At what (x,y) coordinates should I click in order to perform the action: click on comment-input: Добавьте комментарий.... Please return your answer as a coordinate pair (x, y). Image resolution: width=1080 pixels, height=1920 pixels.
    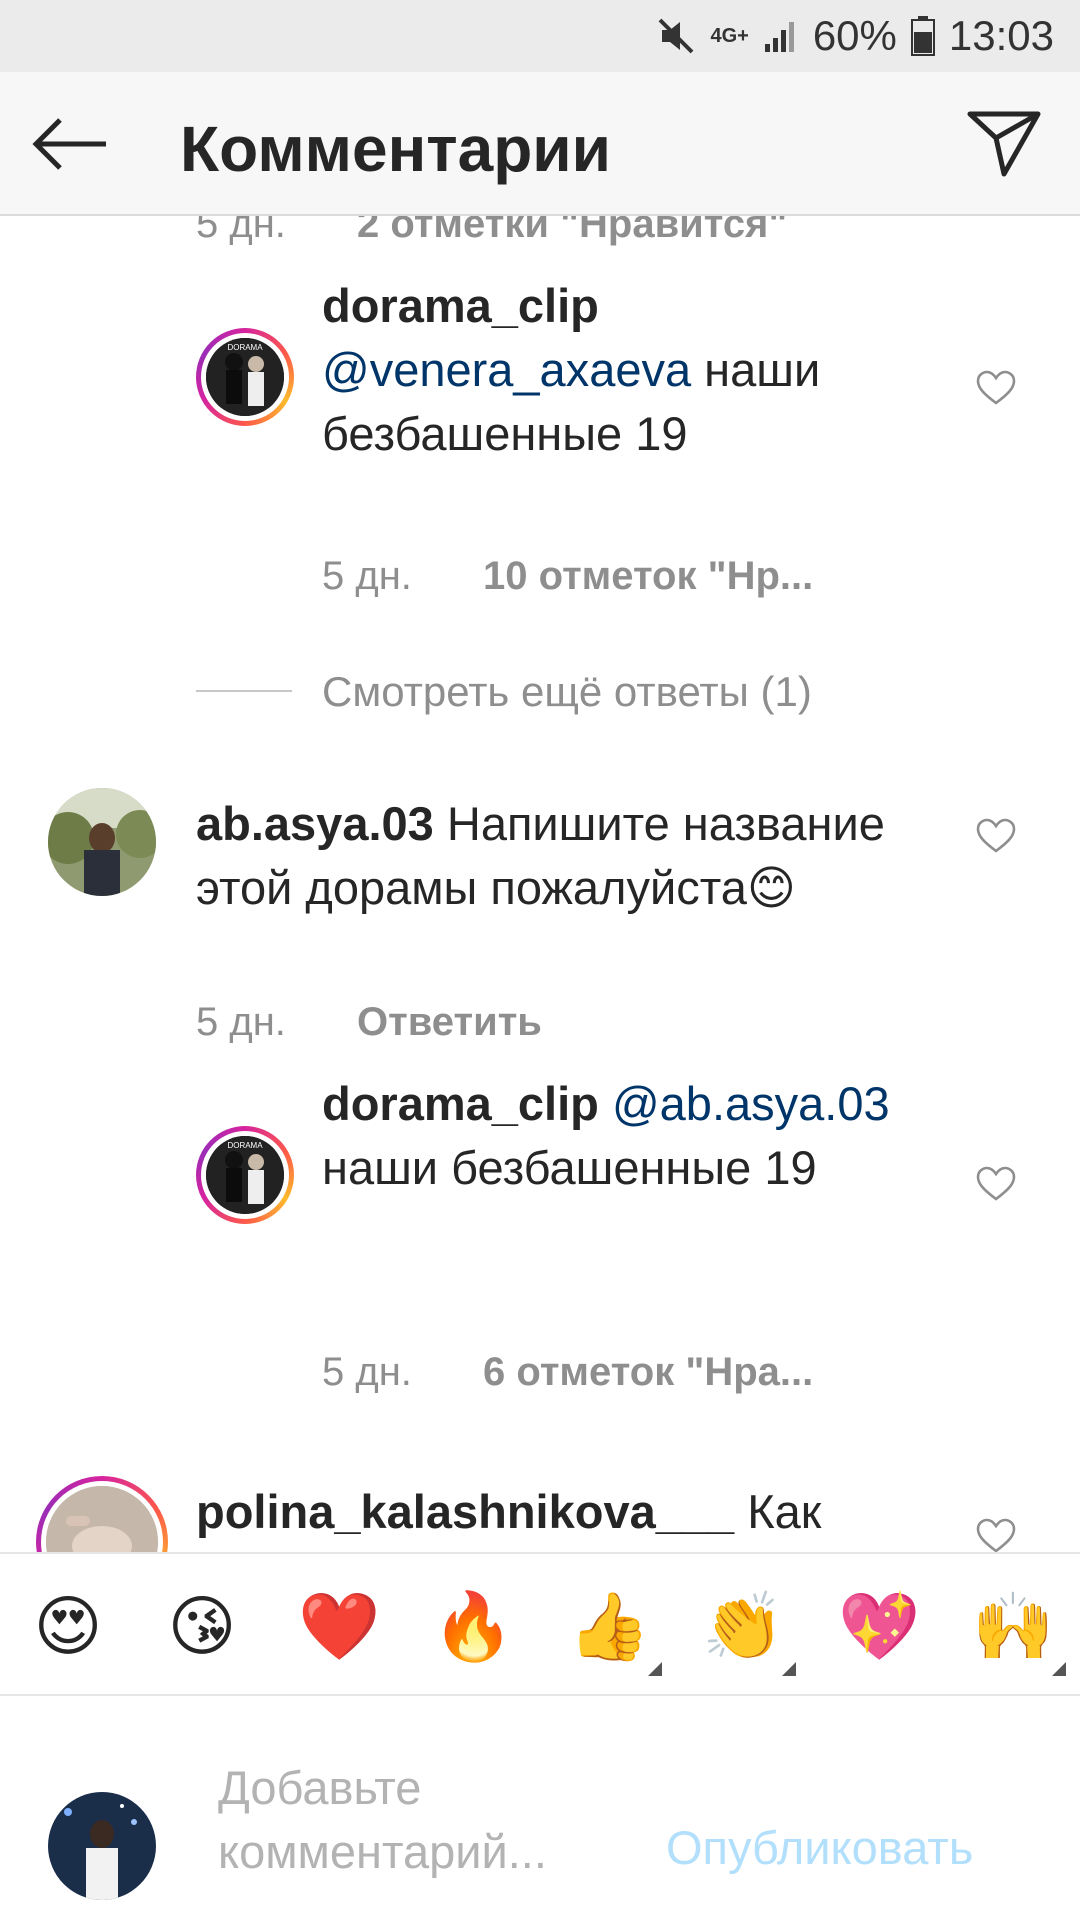
    Looking at the image, I should click on (428, 1820).